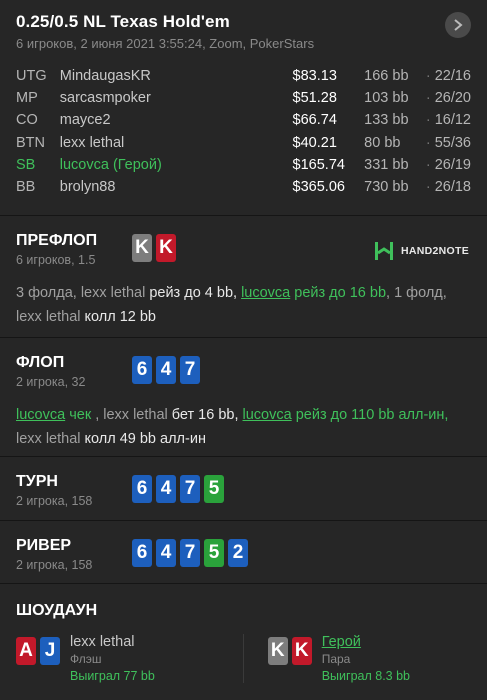 The image size is (487, 700). I want to click on showdown-title: ШОУДАУН, so click(57, 610).